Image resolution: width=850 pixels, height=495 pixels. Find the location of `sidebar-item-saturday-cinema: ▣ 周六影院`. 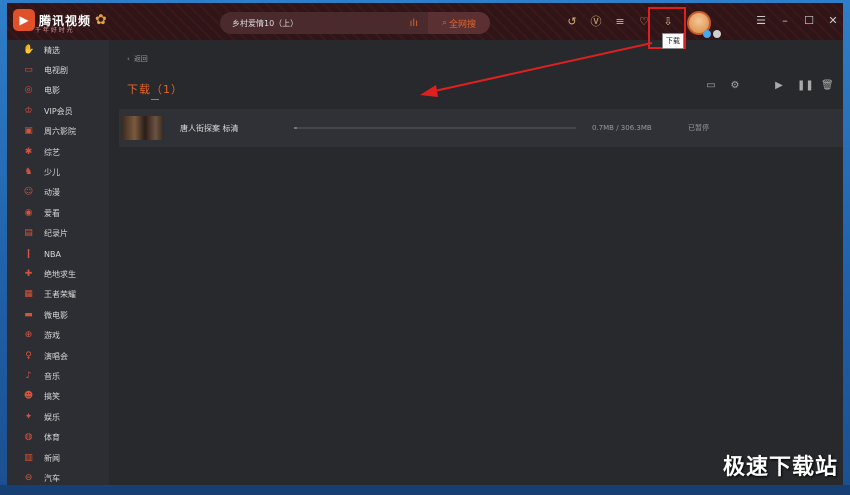

sidebar-item-saturday-cinema: ▣ 周六影院 is located at coordinates (58, 132).